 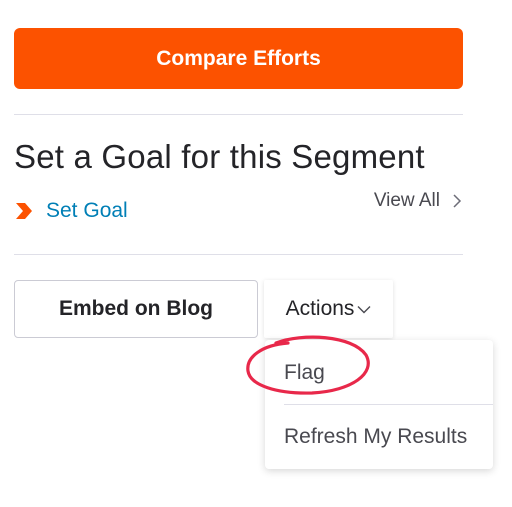 I want to click on embed-on-blog-button: Embed on Blog, so click(x=136, y=309).